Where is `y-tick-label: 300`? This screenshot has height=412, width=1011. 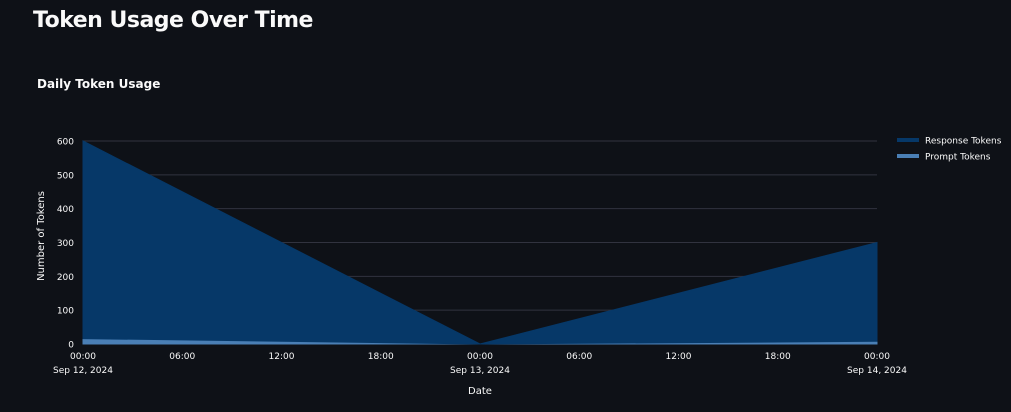
y-tick-label: 300 is located at coordinates (65, 244).